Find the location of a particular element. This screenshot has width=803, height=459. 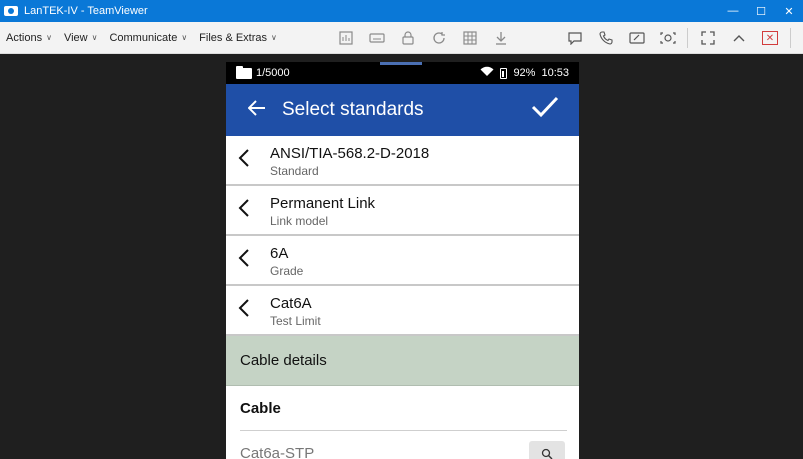

cable-field: Cat6a-STP is located at coordinates (402, 445).